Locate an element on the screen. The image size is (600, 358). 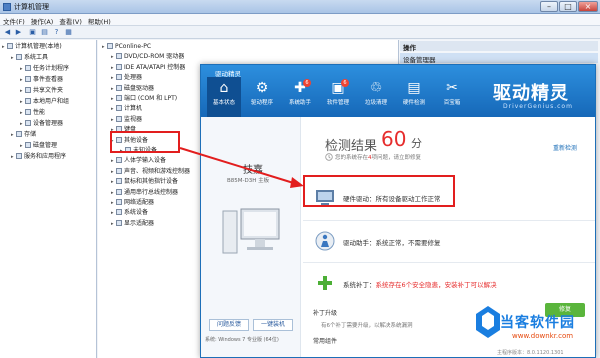
device-item: ▸ PConline-PC is located at coordinates (126, 47).